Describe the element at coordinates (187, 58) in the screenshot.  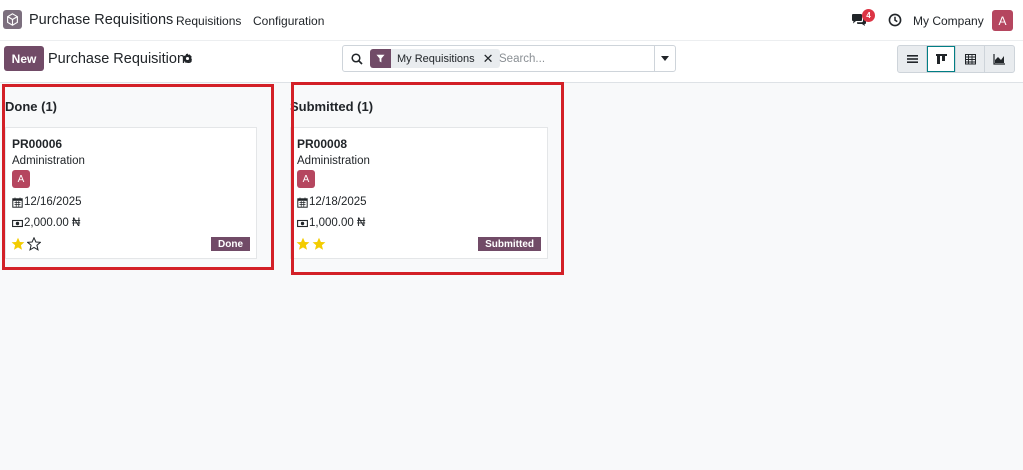
I see `gear-icon` at that location.